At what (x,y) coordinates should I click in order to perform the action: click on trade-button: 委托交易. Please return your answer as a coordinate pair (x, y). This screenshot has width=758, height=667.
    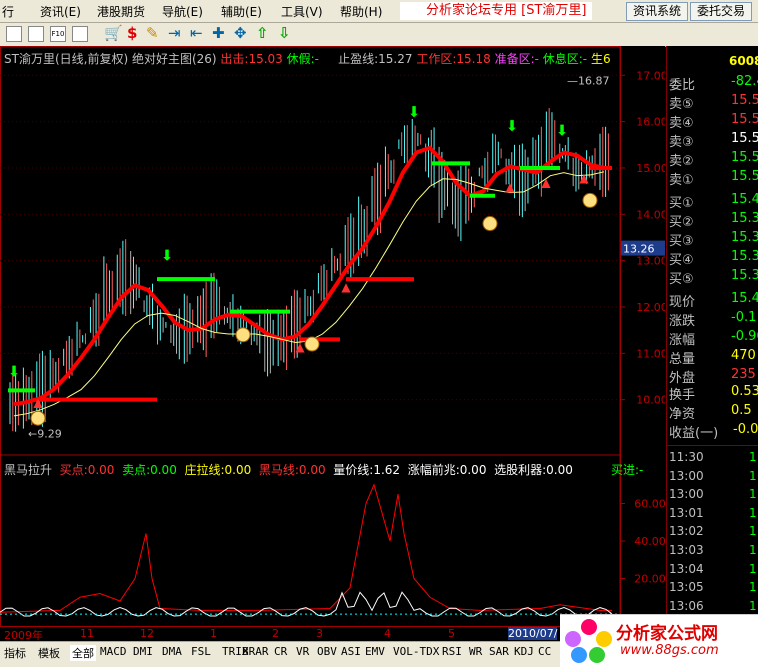
    Looking at the image, I should click on (721, 11).